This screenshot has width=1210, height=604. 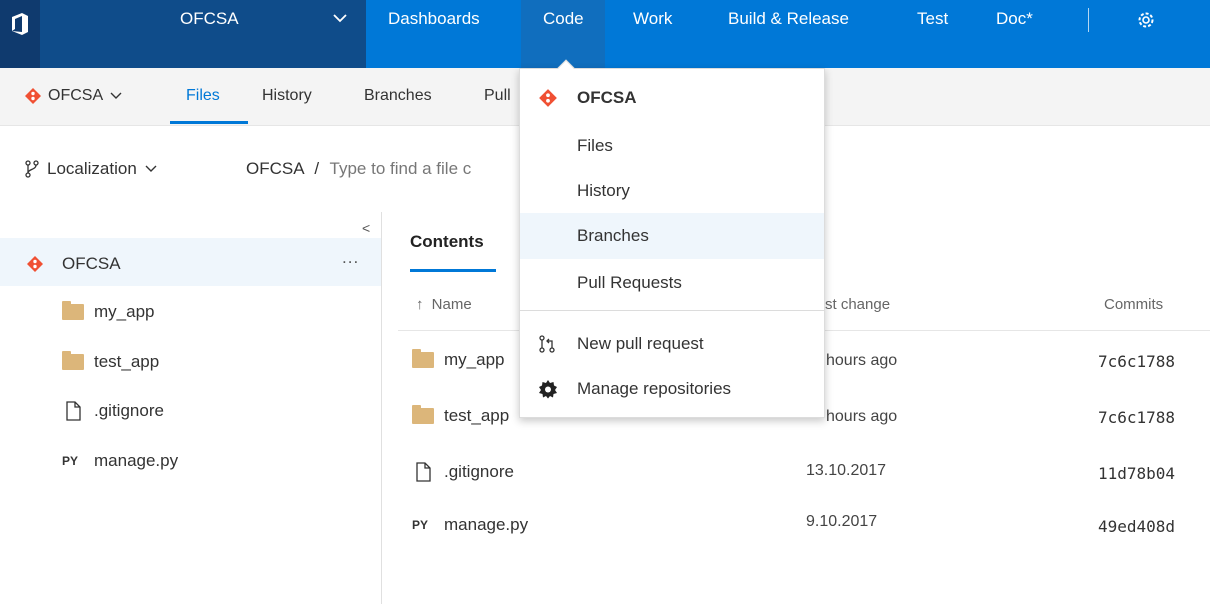 I want to click on menu-item-pull-requests: Pull Requests, so click(x=672, y=283).